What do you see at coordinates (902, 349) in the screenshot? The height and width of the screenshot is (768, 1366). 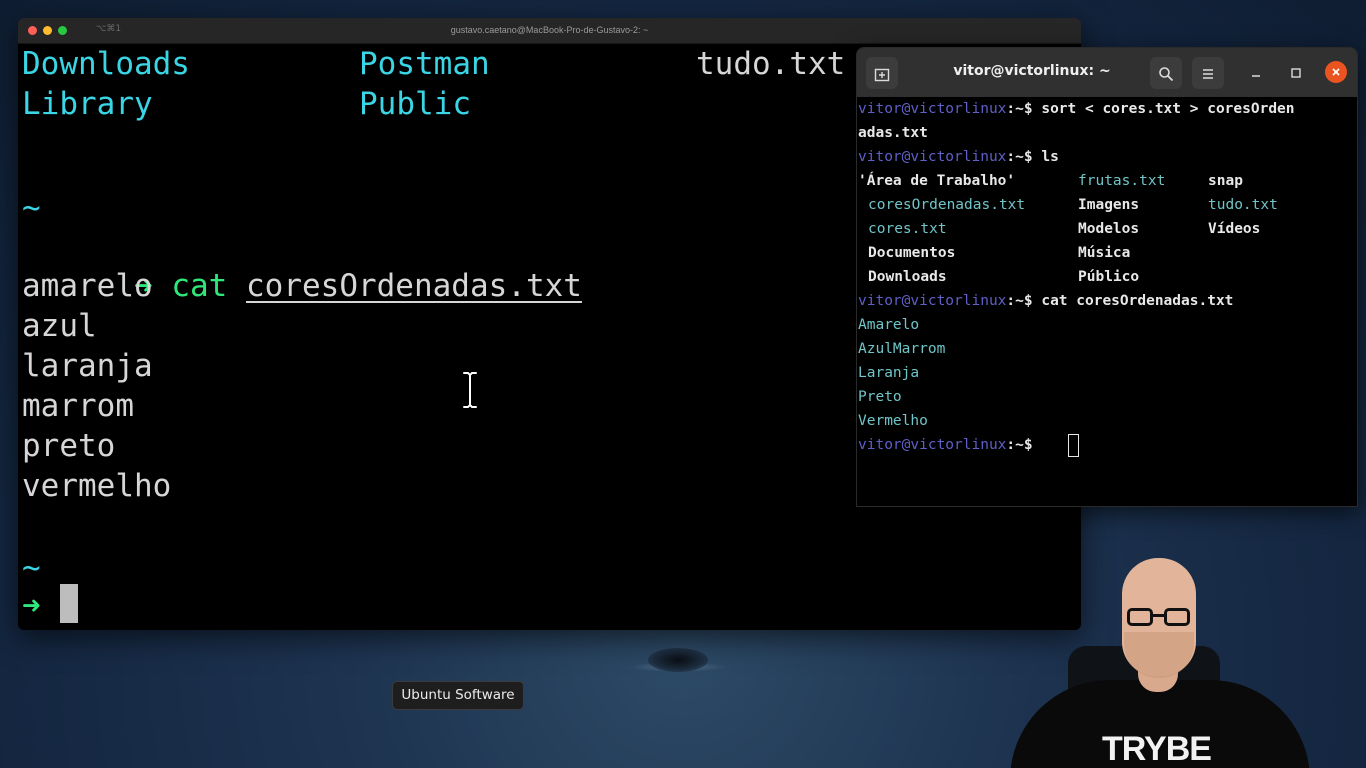 I see `output-line: AzulMarrom` at bounding box center [902, 349].